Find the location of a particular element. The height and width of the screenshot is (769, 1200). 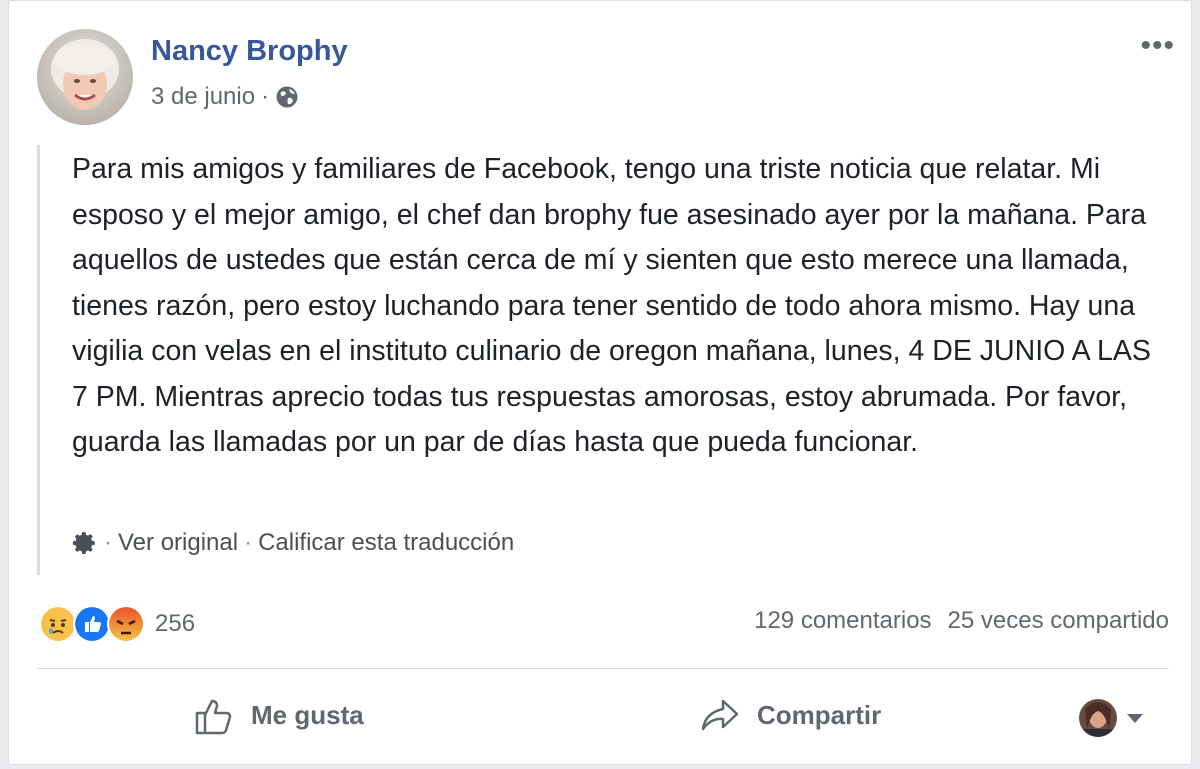

post-date: 3 de junio is located at coordinates (203, 97).